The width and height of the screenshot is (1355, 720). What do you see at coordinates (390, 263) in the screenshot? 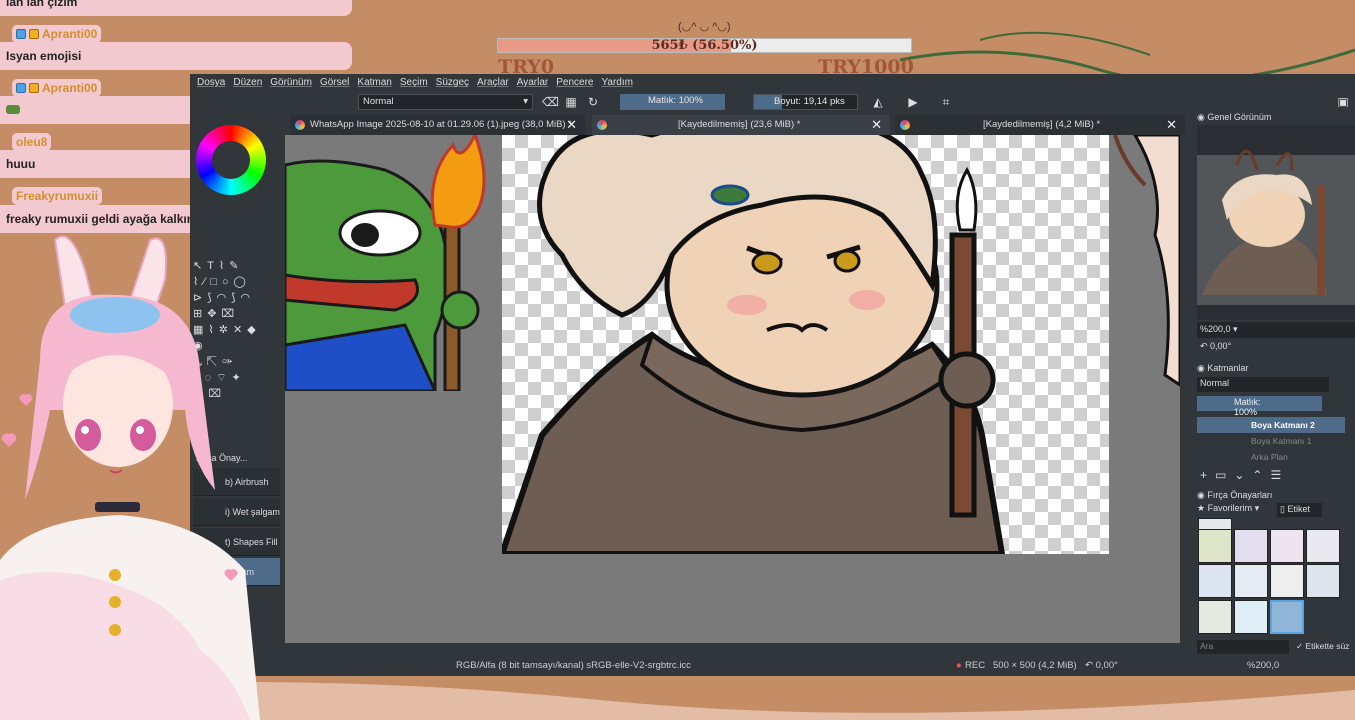
I see `reference-image` at bounding box center [390, 263].